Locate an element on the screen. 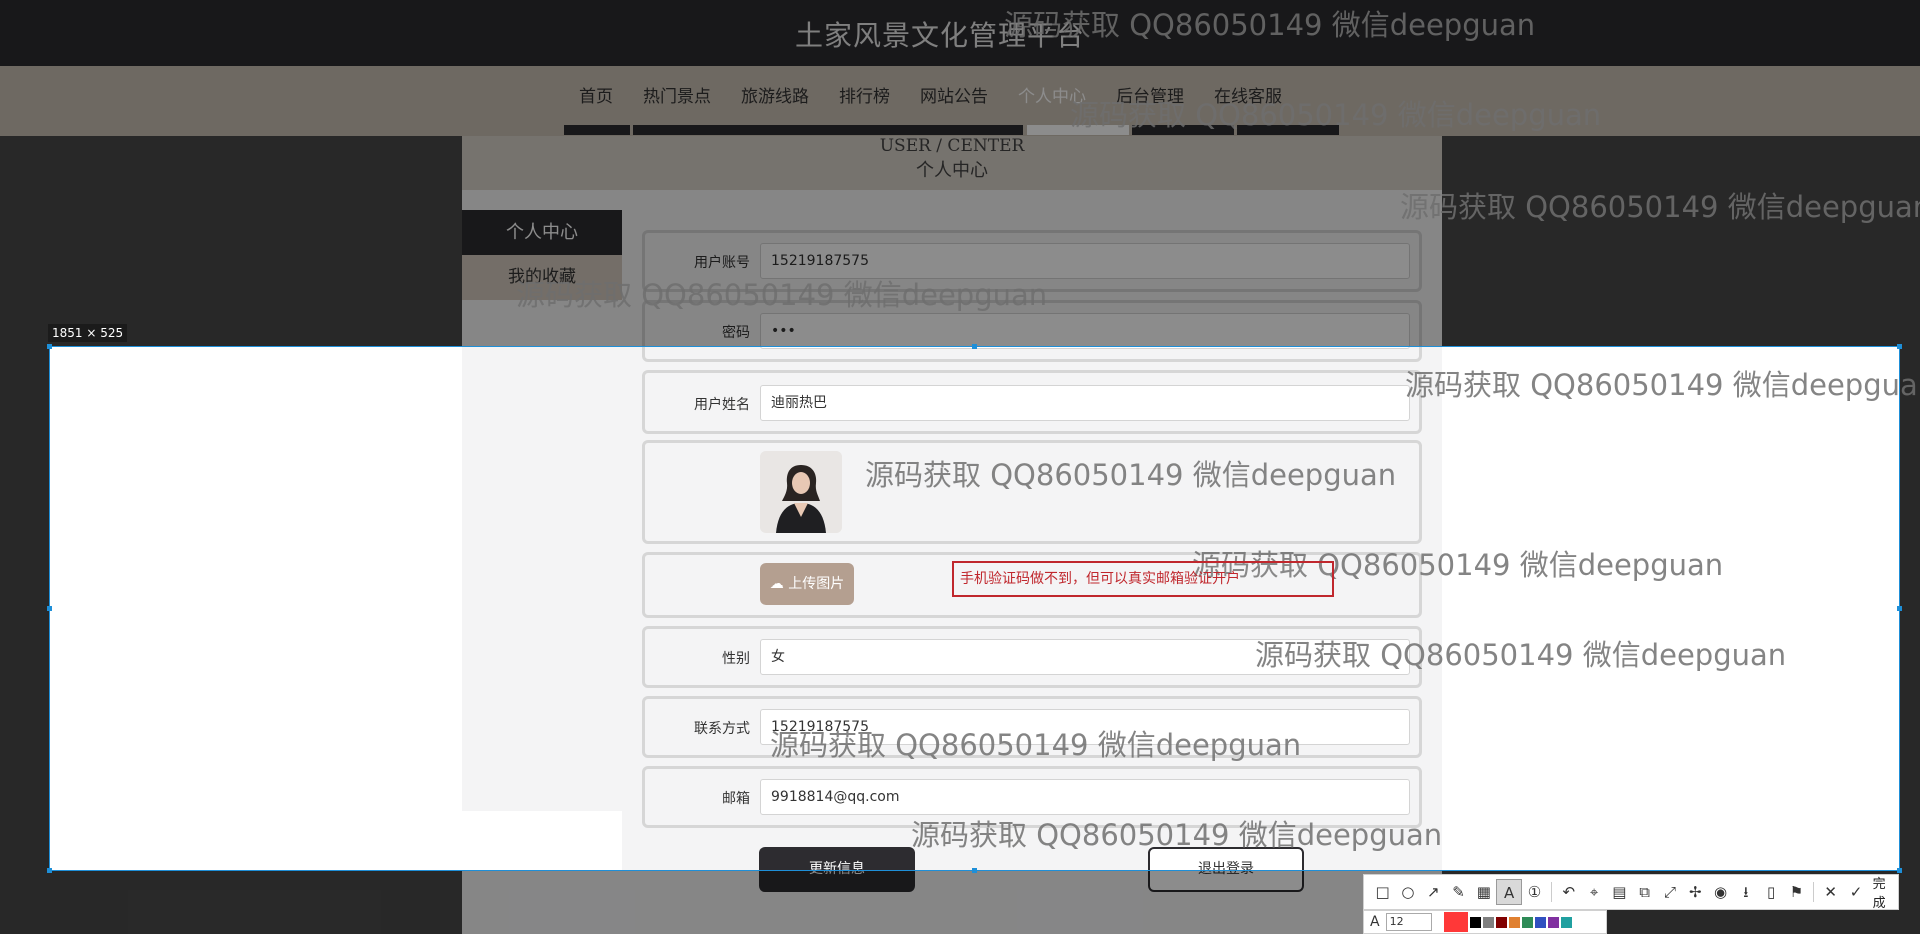 This screenshot has width=1920, height=934. translate-icon: ⧉ is located at coordinates (1644, 892).